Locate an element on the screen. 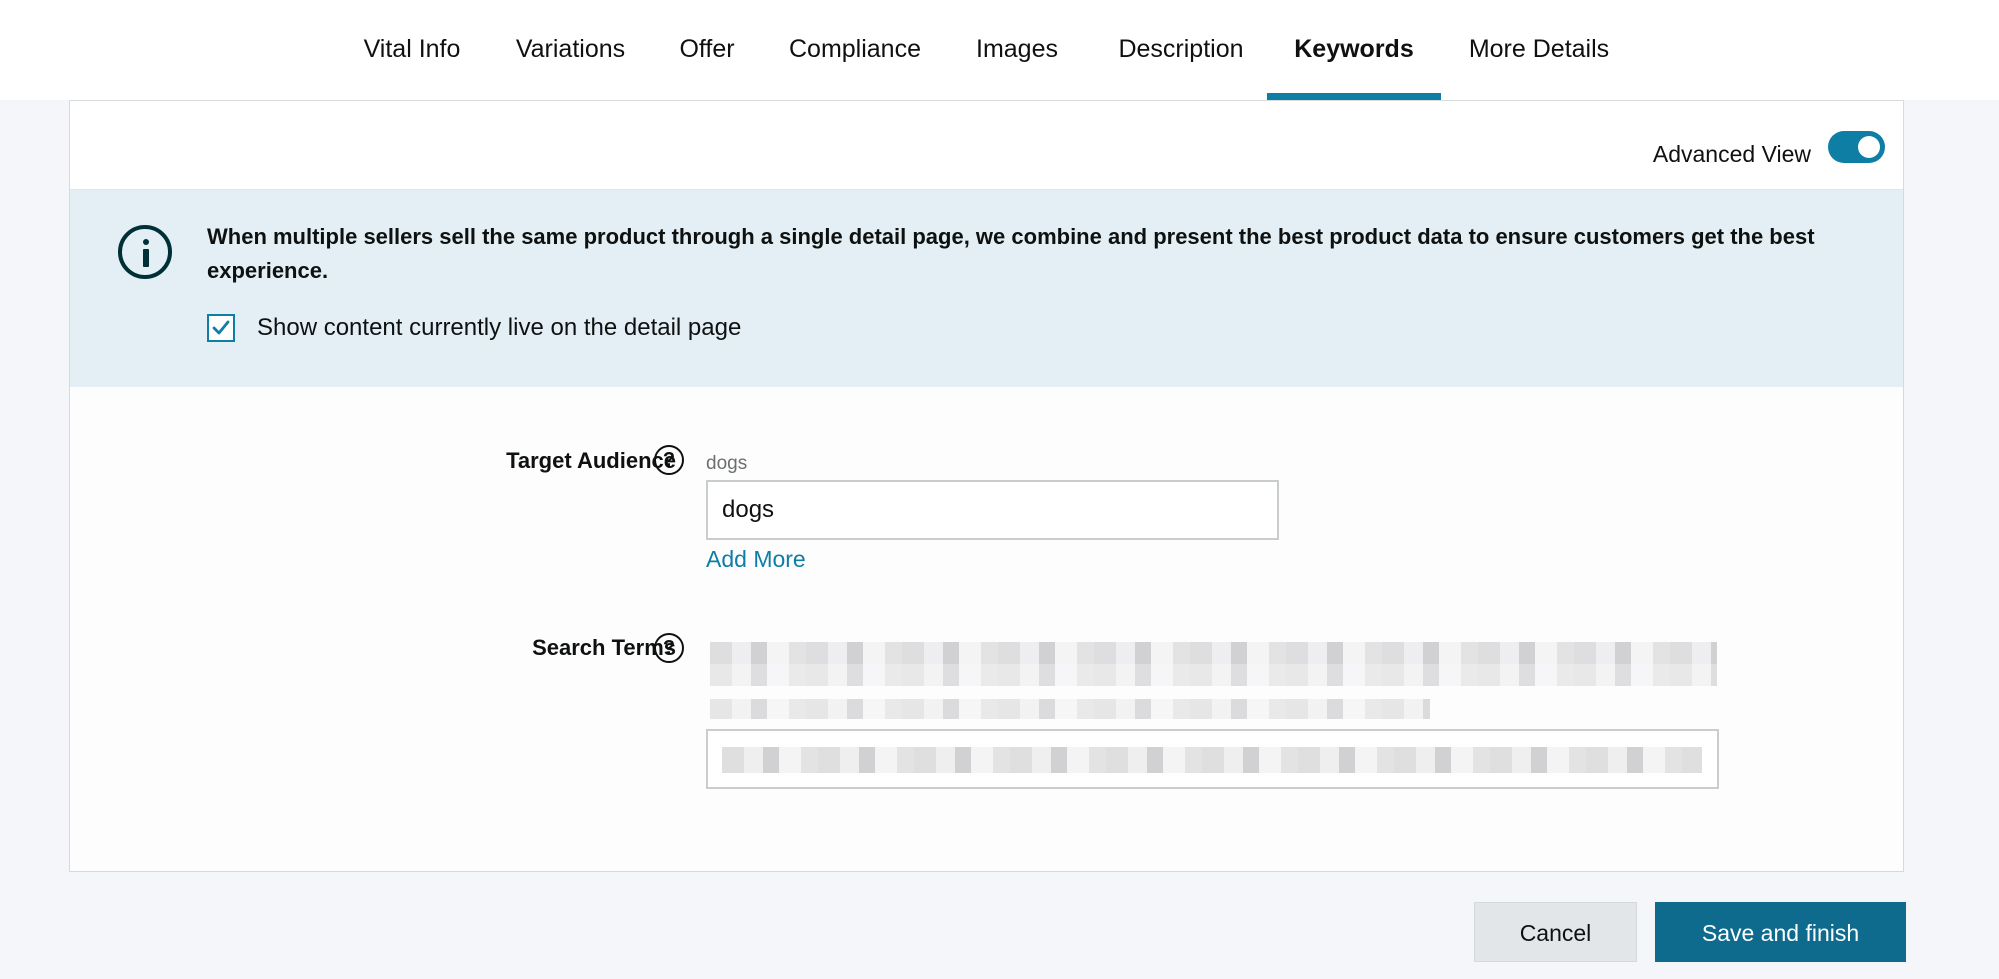 The image size is (1999, 979). redacted-live-value-line1 is located at coordinates (1213, 653).